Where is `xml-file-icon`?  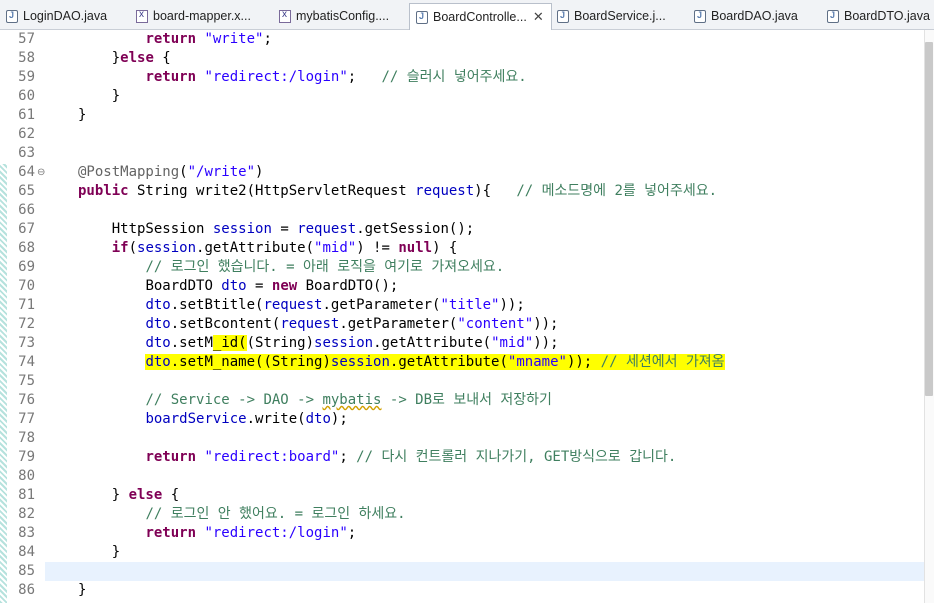
xml-file-icon is located at coordinates (285, 16).